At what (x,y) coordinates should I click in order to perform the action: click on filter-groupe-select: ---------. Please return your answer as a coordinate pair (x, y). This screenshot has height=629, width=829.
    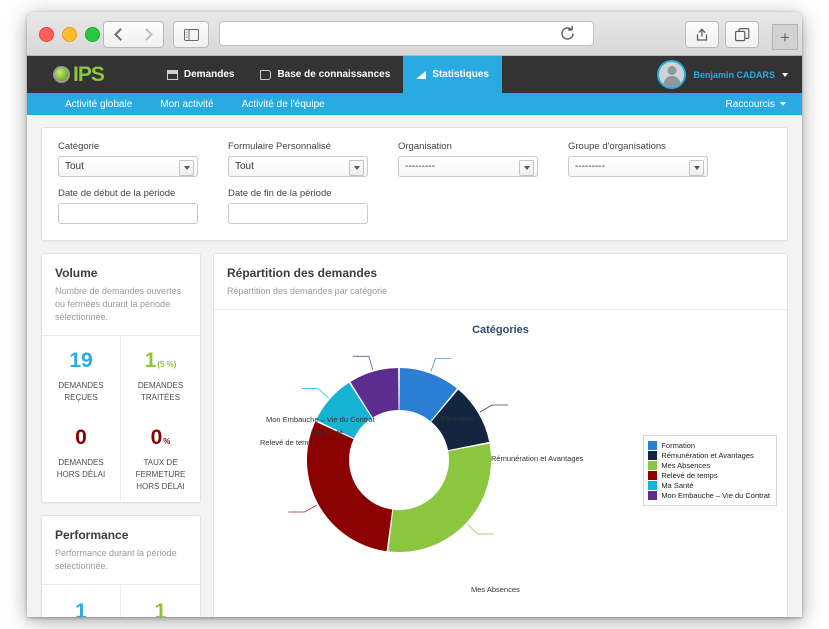
    Looking at the image, I should click on (638, 166).